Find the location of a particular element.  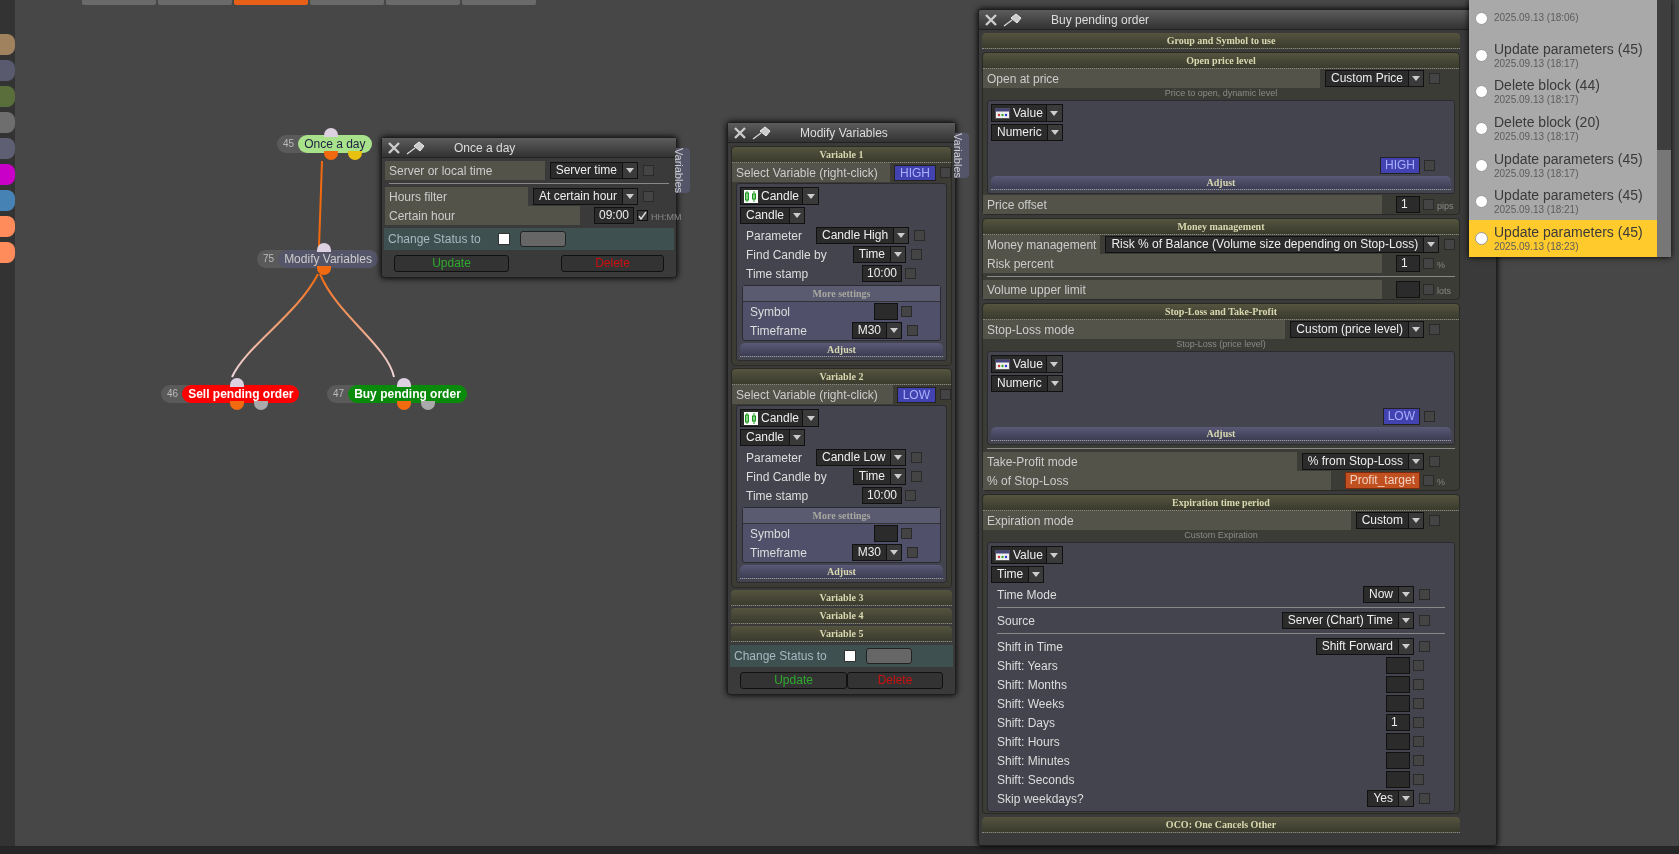

dropdown: Custom is located at coordinates (1389, 520).